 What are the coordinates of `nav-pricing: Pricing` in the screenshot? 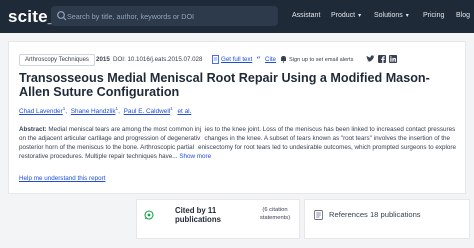 It's located at (433, 15).